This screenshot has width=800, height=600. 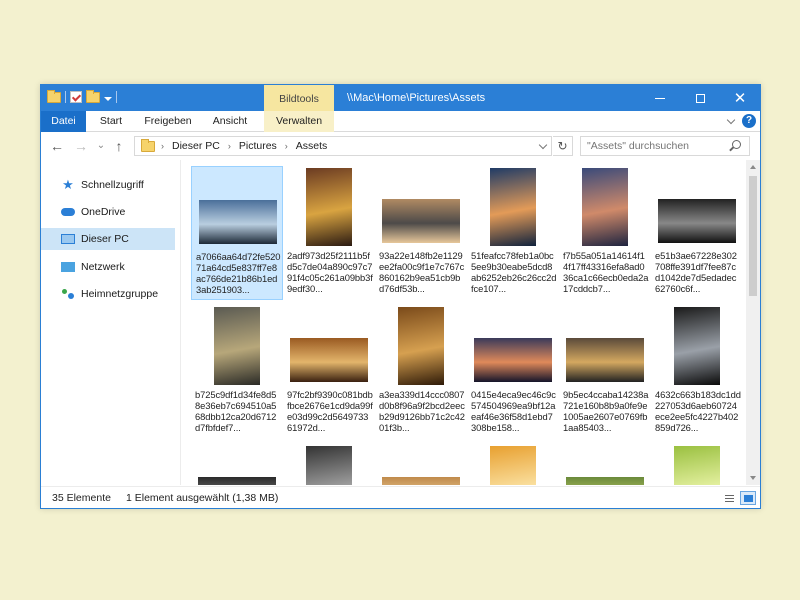 I want to click on refresh-button: ↻, so click(x=563, y=146).